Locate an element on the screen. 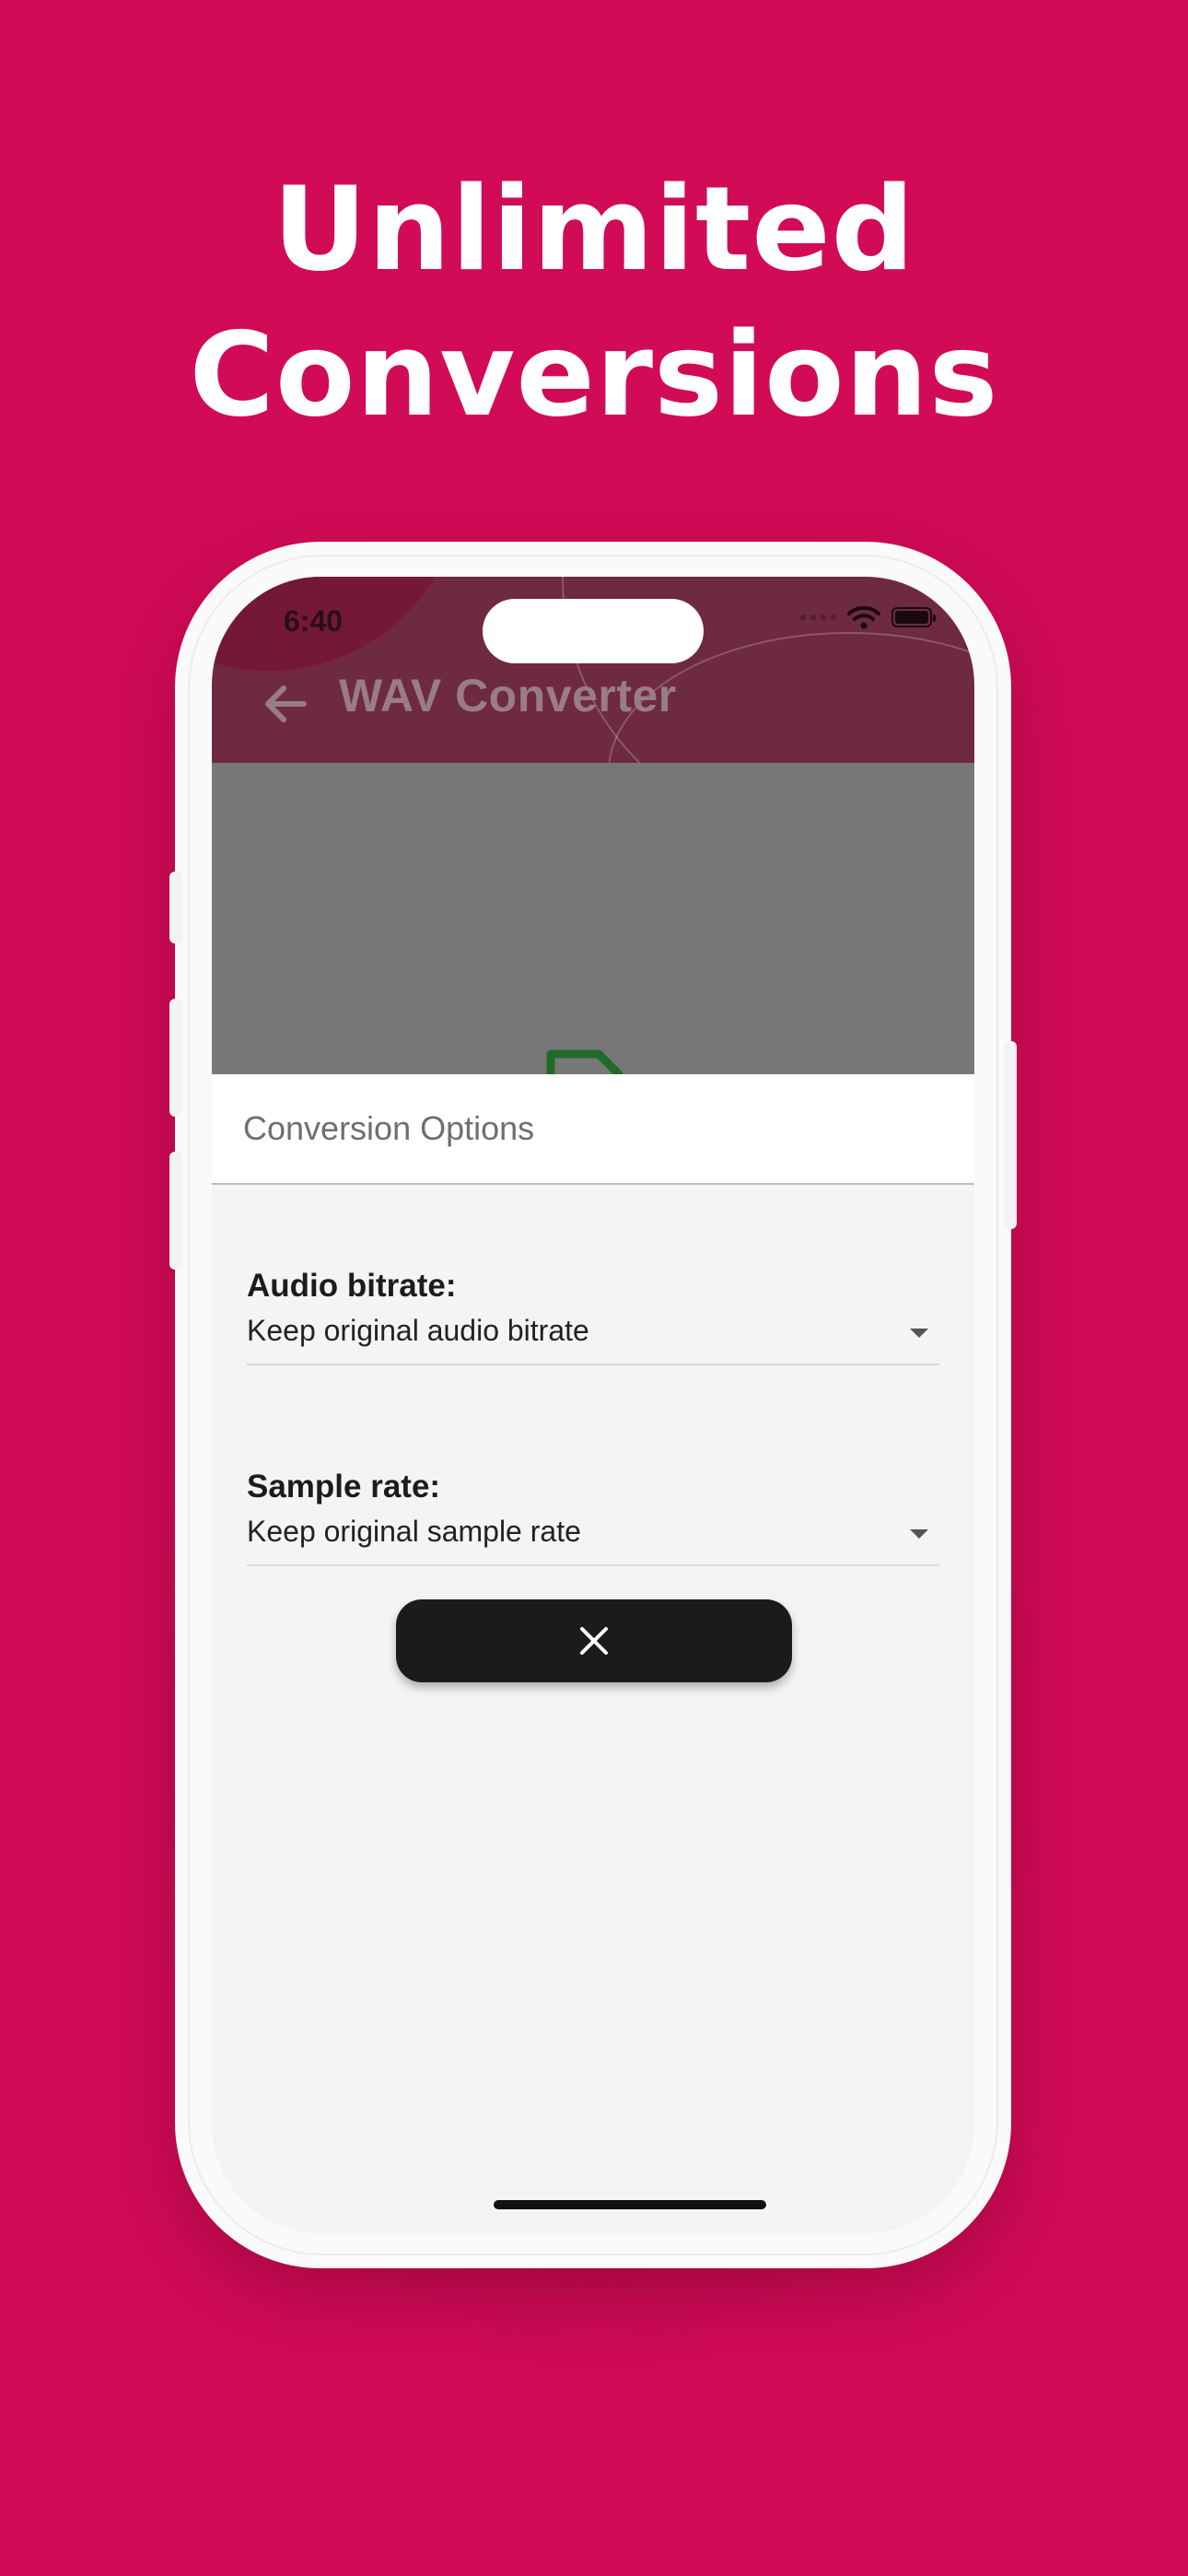 This screenshot has height=2576, width=1188. sample-rate-select: Keep original sample rate is located at coordinates (593, 1537).